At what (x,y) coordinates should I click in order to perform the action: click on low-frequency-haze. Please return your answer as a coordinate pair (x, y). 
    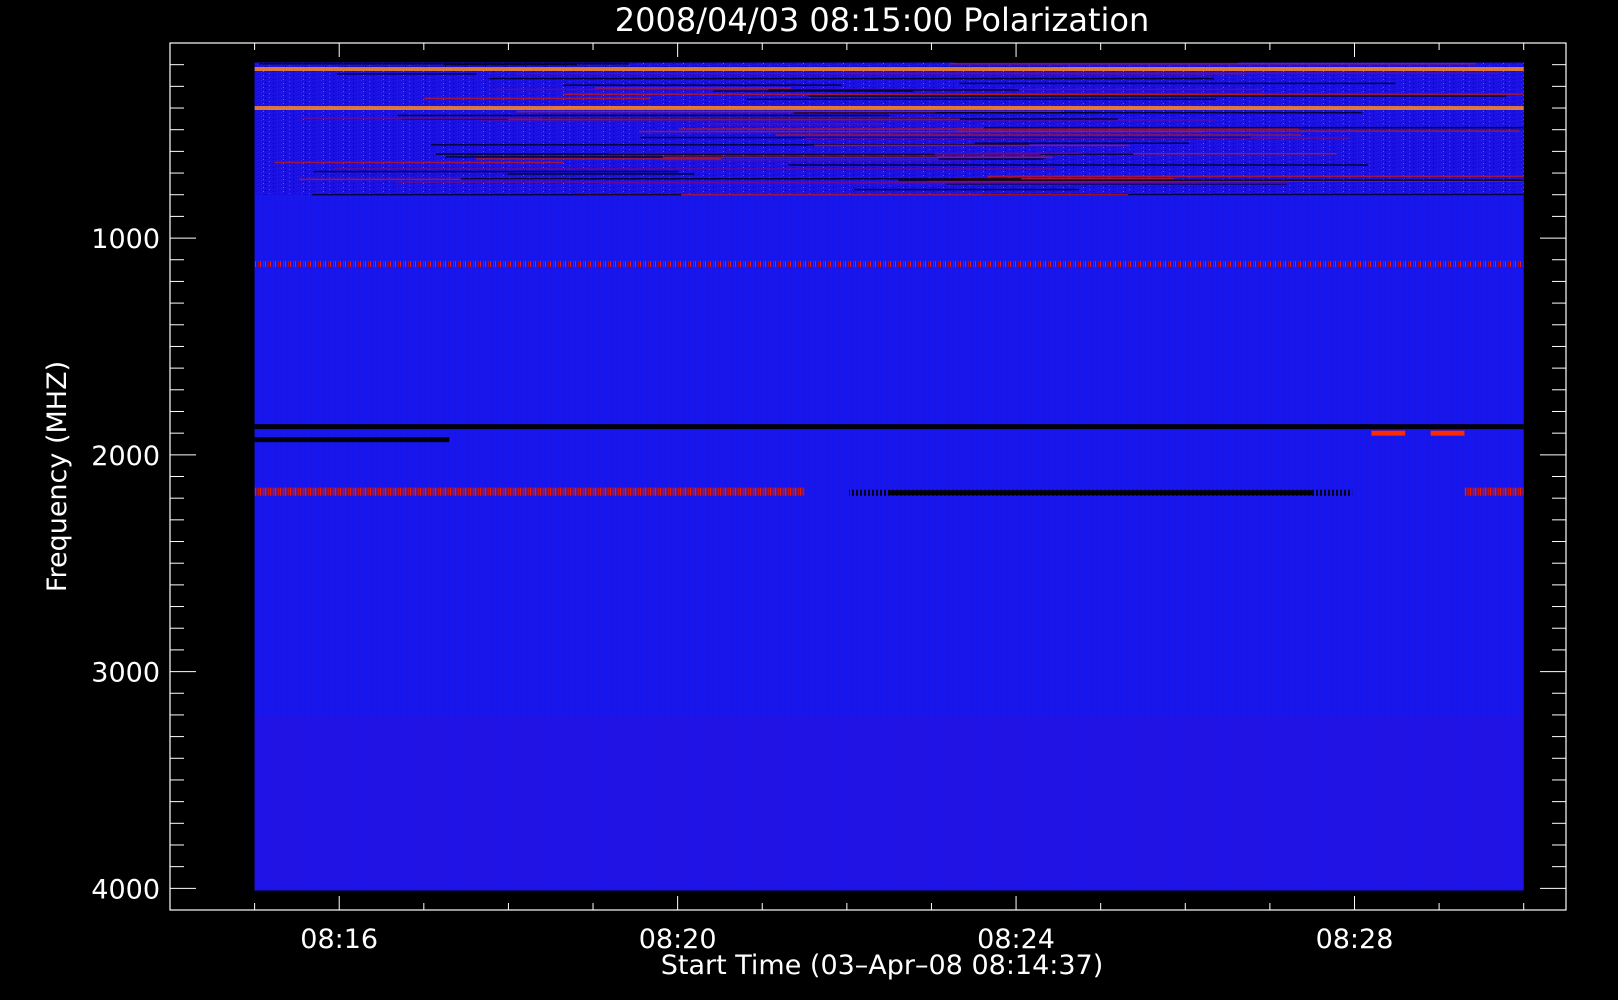
    Looking at the image, I should click on (889, 801).